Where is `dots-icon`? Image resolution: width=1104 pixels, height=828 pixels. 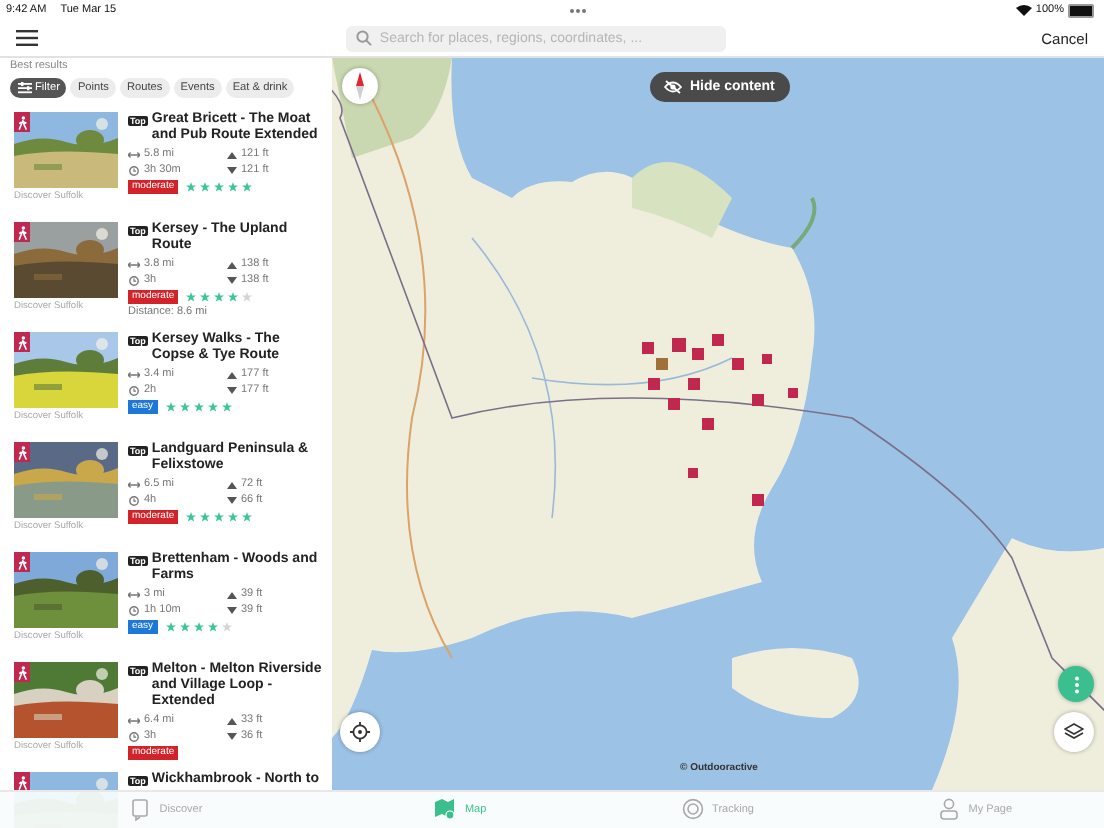
dots-icon is located at coordinates (578, 10).